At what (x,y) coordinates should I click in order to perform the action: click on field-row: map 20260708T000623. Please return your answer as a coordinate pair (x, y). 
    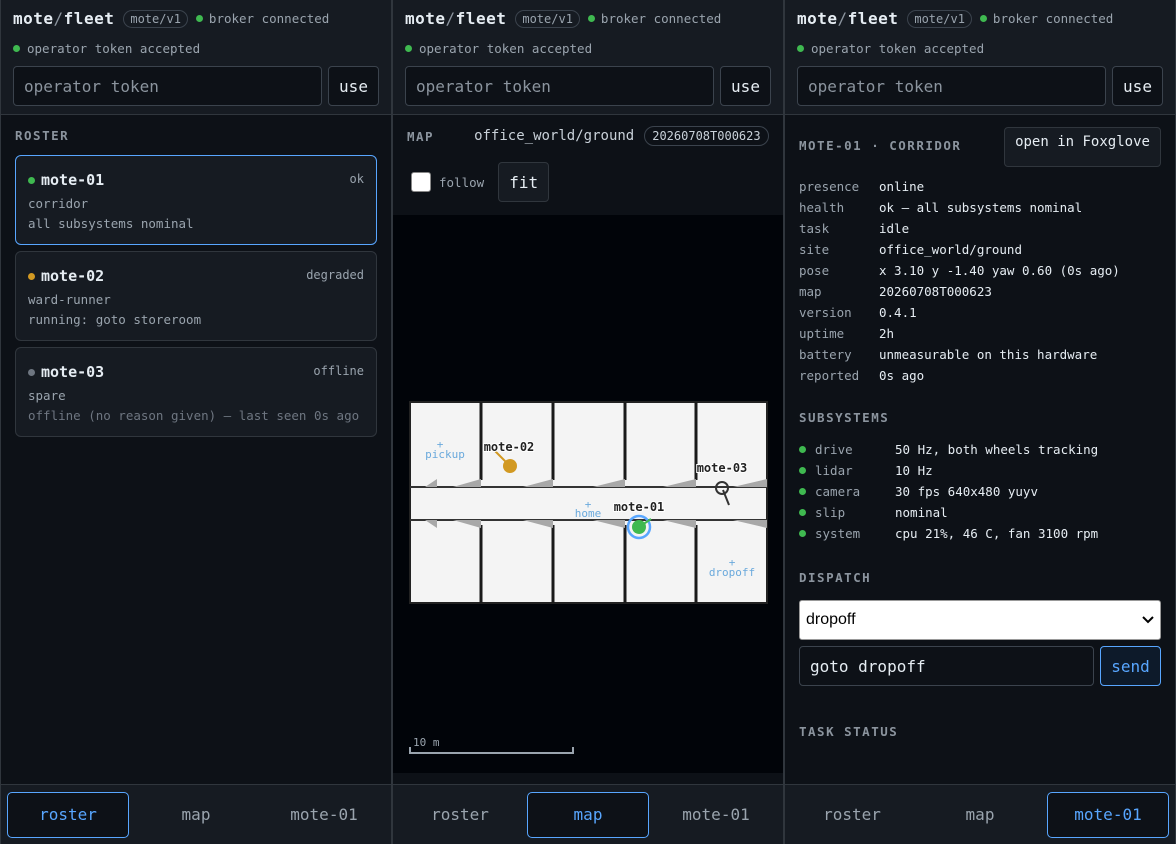
    Looking at the image, I should click on (895, 291).